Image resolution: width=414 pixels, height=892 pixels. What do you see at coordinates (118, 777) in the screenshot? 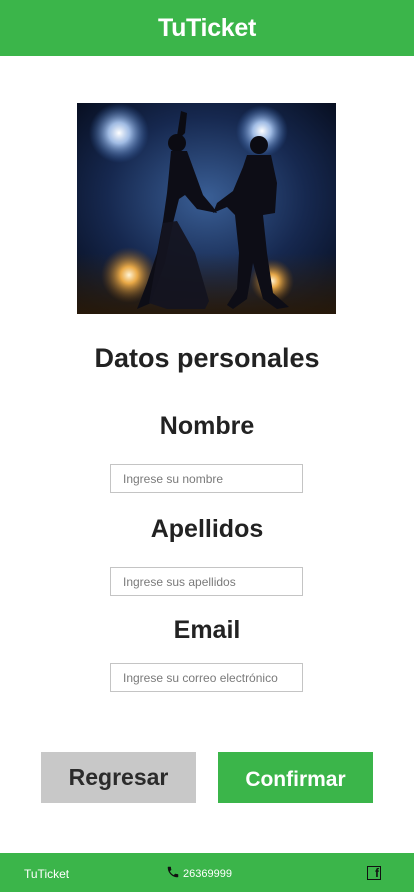
I see `back-button: Regresar` at bounding box center [118, 777].